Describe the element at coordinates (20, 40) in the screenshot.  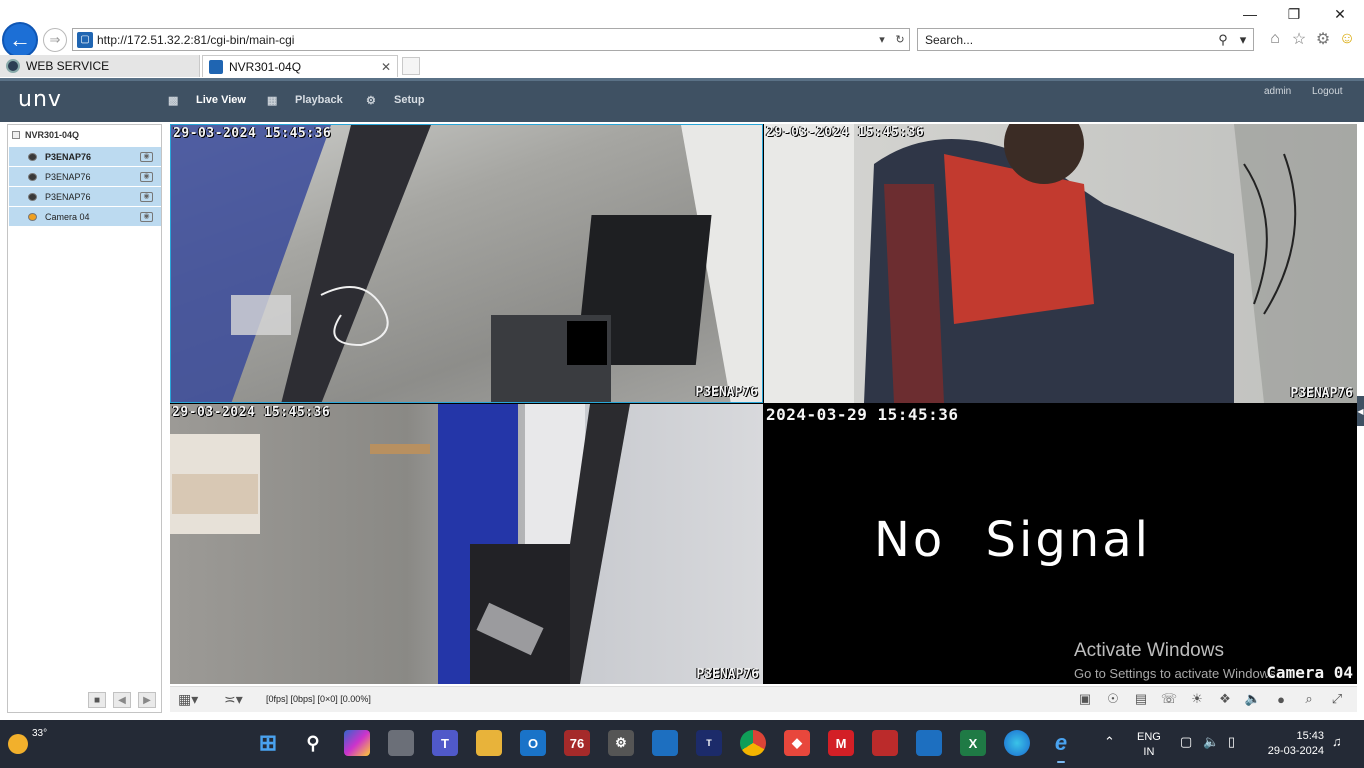
I see `back-button: ←` at that location.